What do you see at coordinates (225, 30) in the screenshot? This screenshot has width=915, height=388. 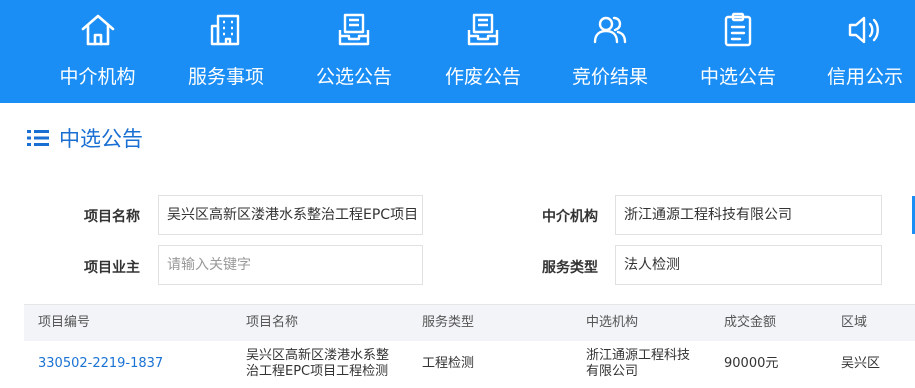 I see `building-icon` at bounding box center [225, 30].